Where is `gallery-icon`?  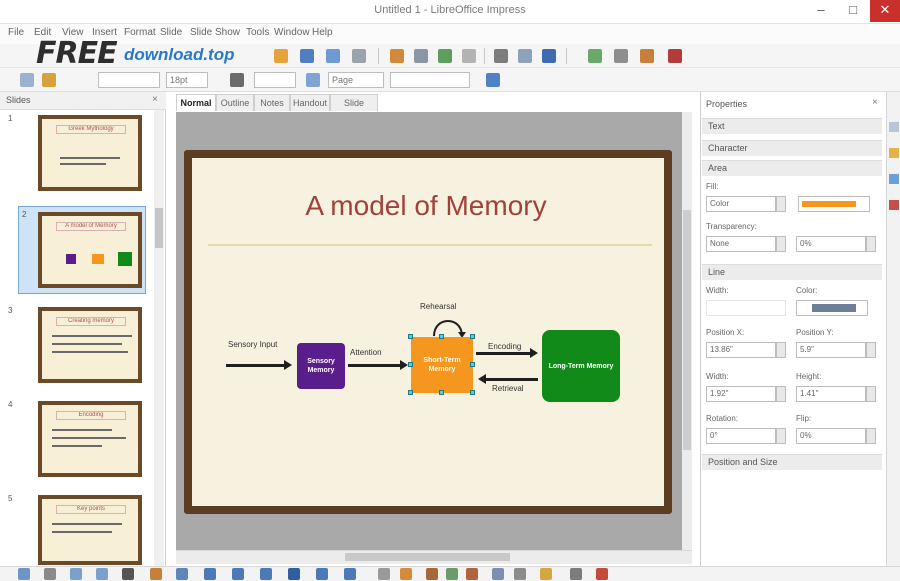
gallery-icon is located at coordinates (452, 574).